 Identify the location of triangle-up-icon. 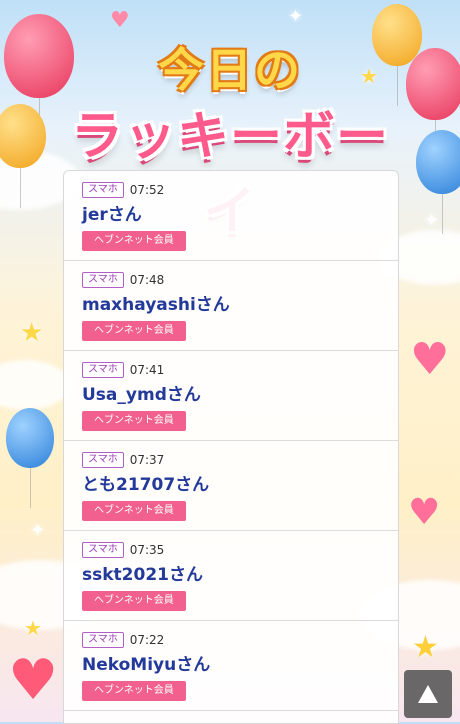
(428, 694).